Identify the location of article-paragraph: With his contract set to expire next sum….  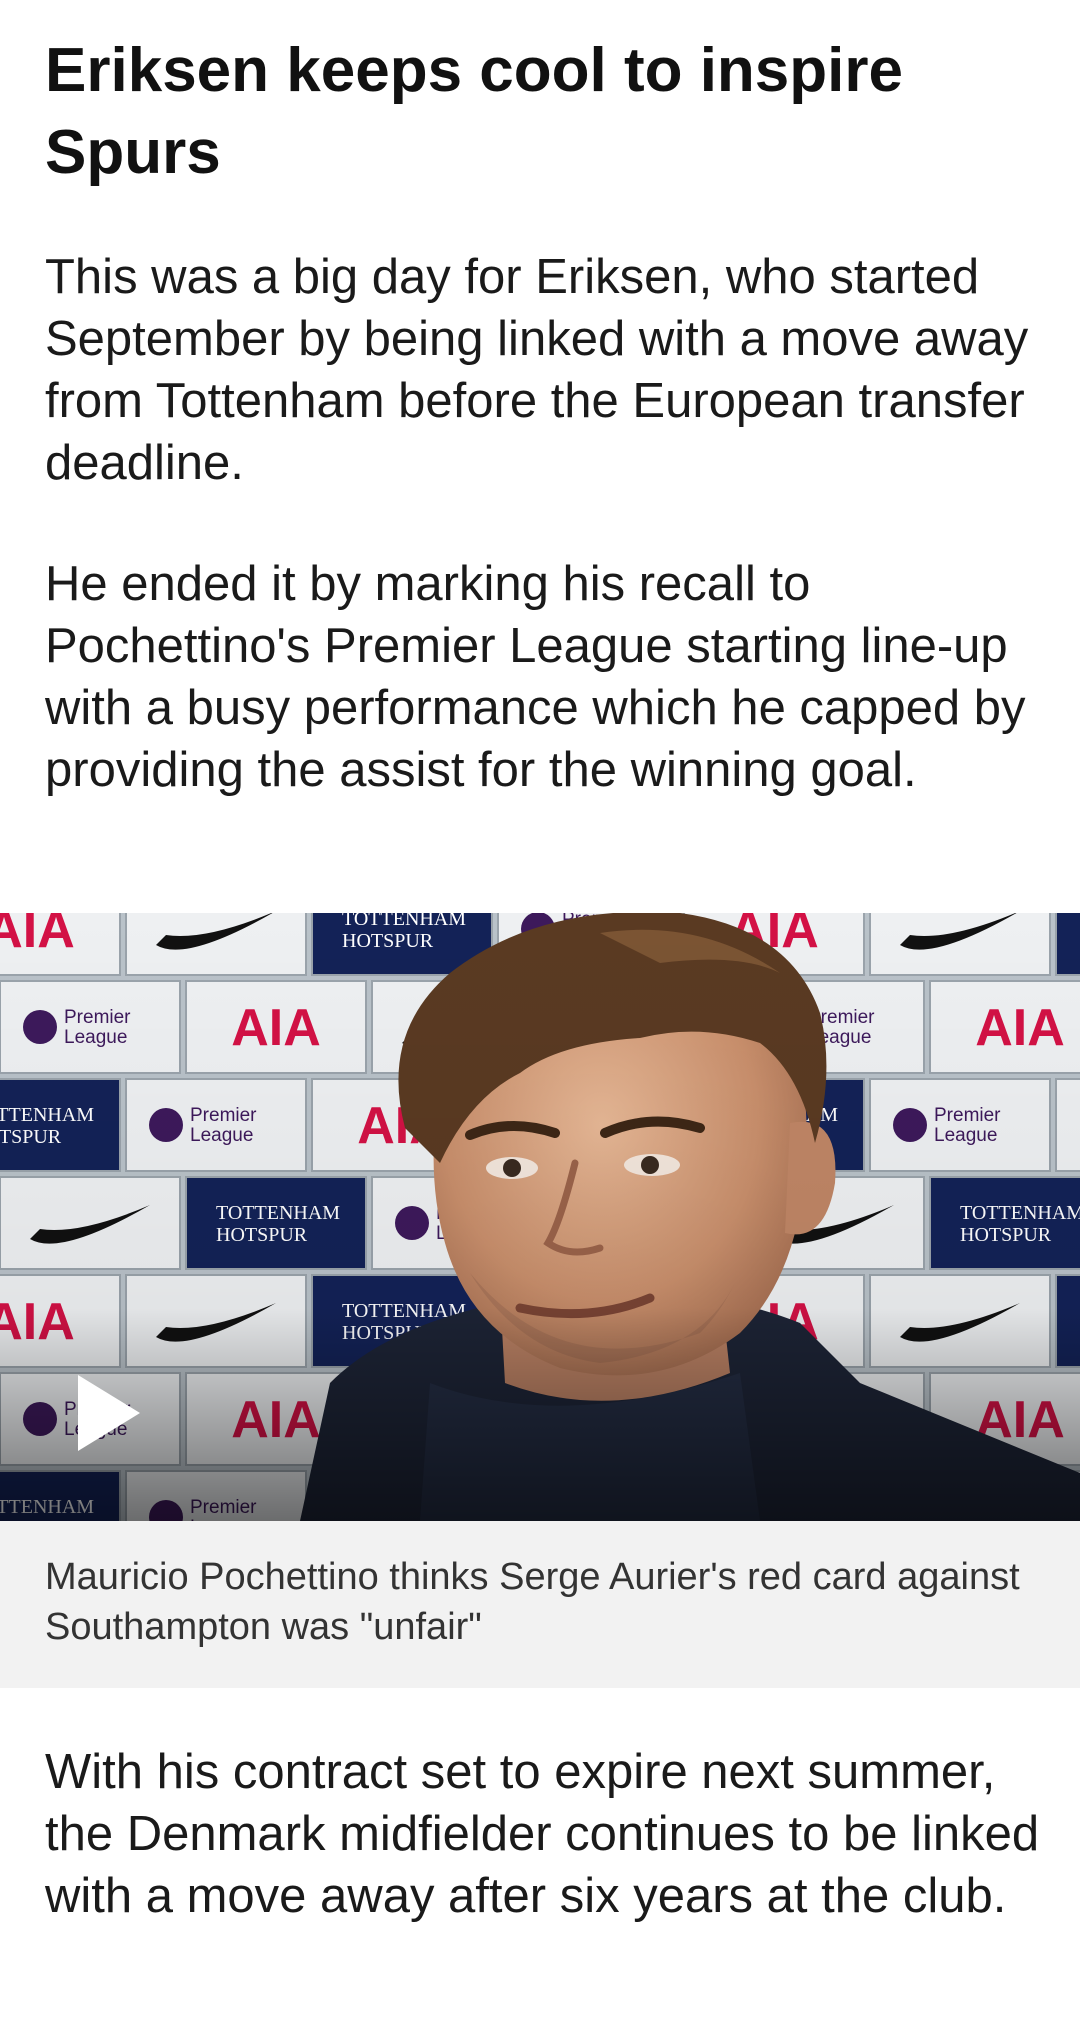
(542, 1834).